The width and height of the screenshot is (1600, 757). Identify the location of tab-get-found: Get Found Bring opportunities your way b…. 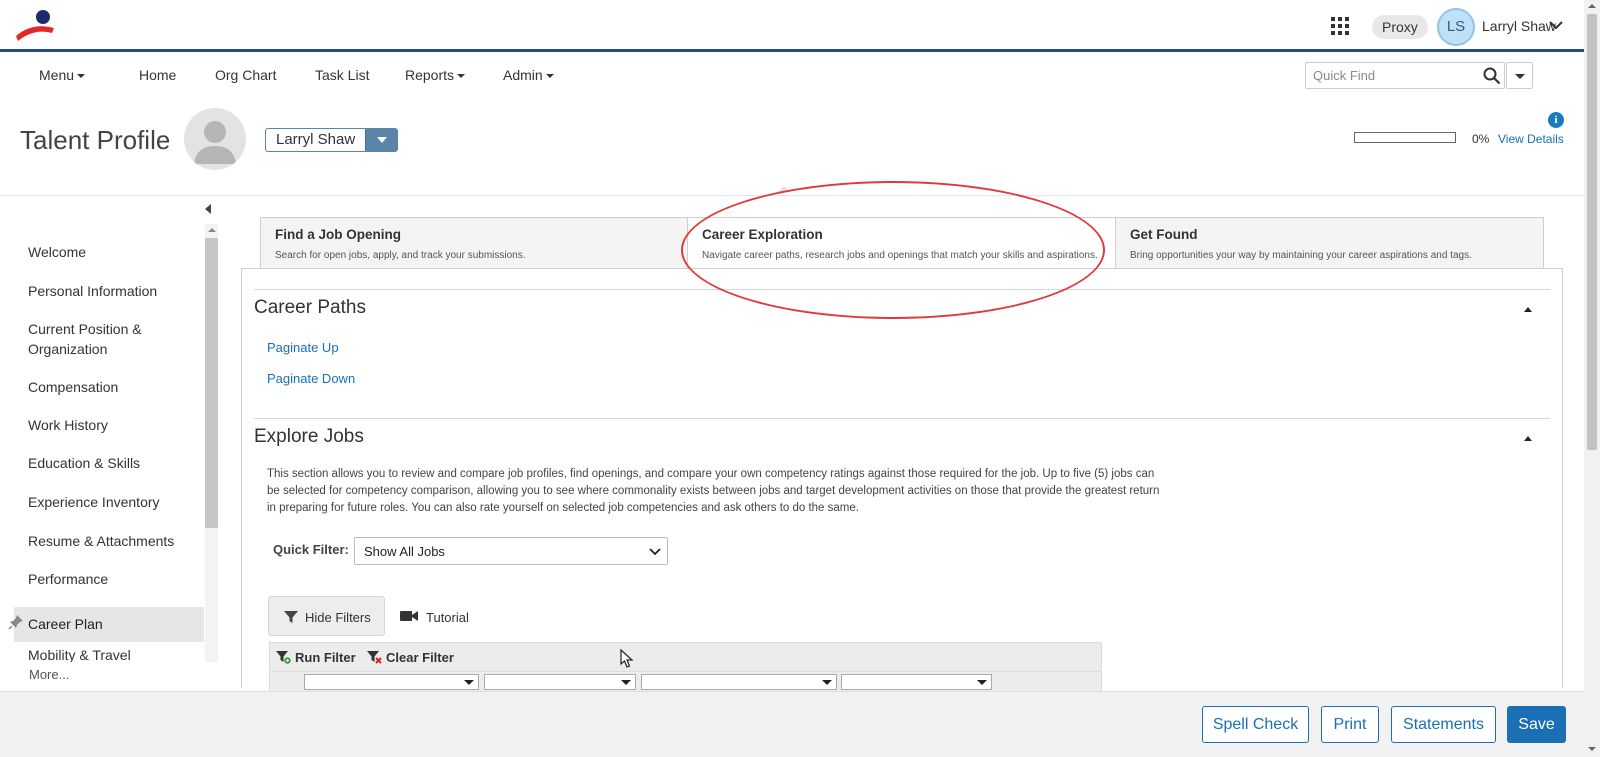
(1329, 243).